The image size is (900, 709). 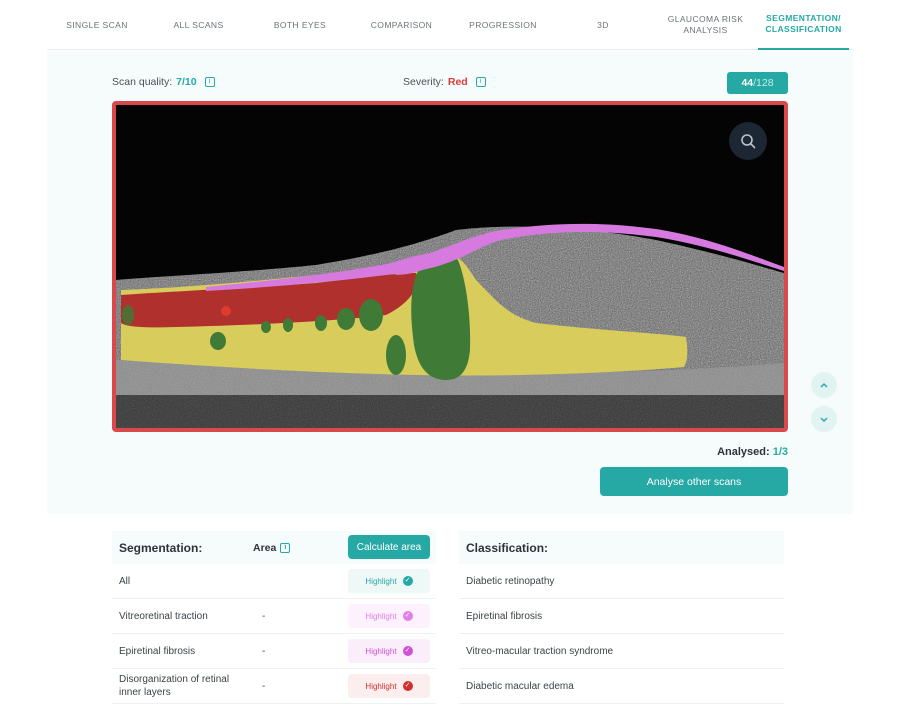 I want to click on tab-label: GLAUCOMA RISK ANALYSIS, so click(x=705, y=24).